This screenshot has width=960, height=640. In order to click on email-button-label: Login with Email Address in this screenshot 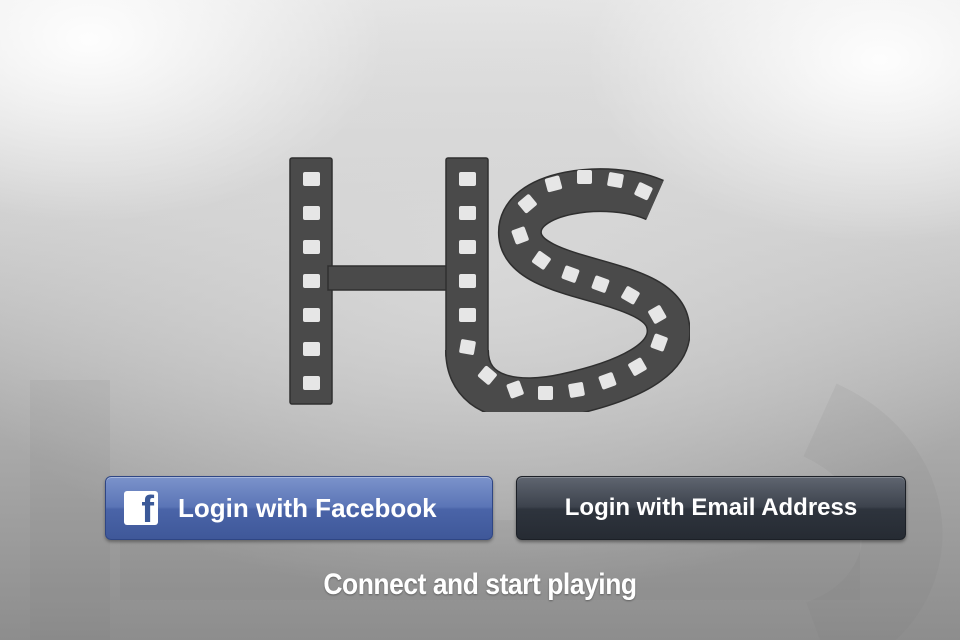, I will do `click(711, 507)`.